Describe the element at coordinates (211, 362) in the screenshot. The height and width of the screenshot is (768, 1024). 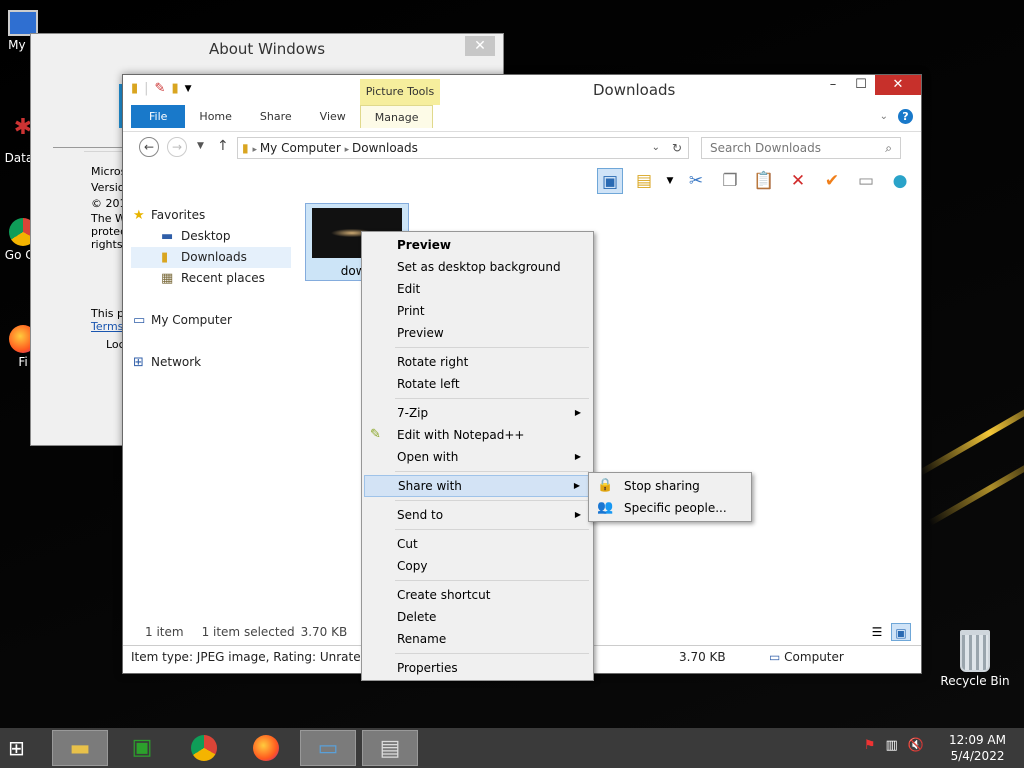
I see `nav-network: ⊞ Network` at that location.